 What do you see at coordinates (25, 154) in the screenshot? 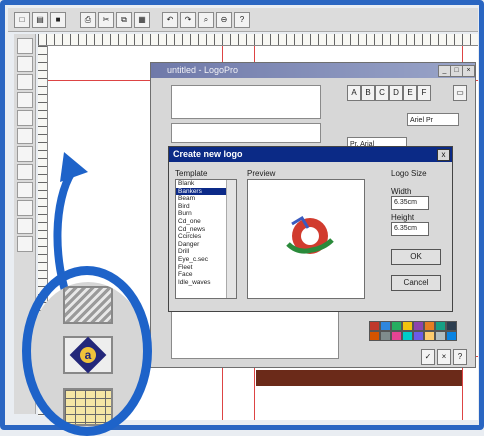
I see `image-icon` at bounding box center [25, 154].